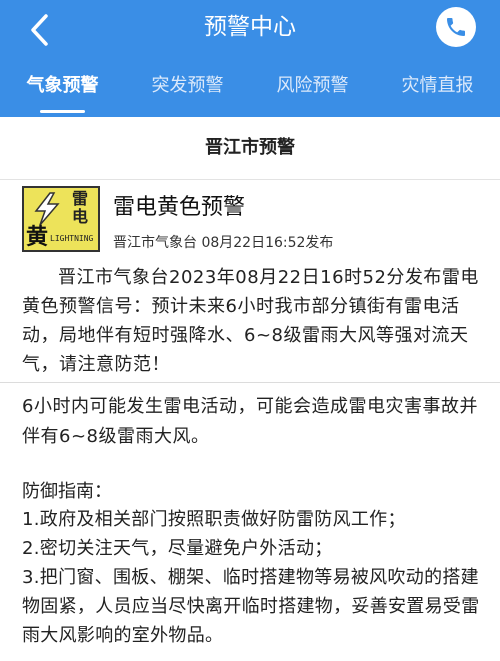 This screenshot has width=500, height=661. I want to click on tab-emergency-warning: 突发预警, so click(187, 90).